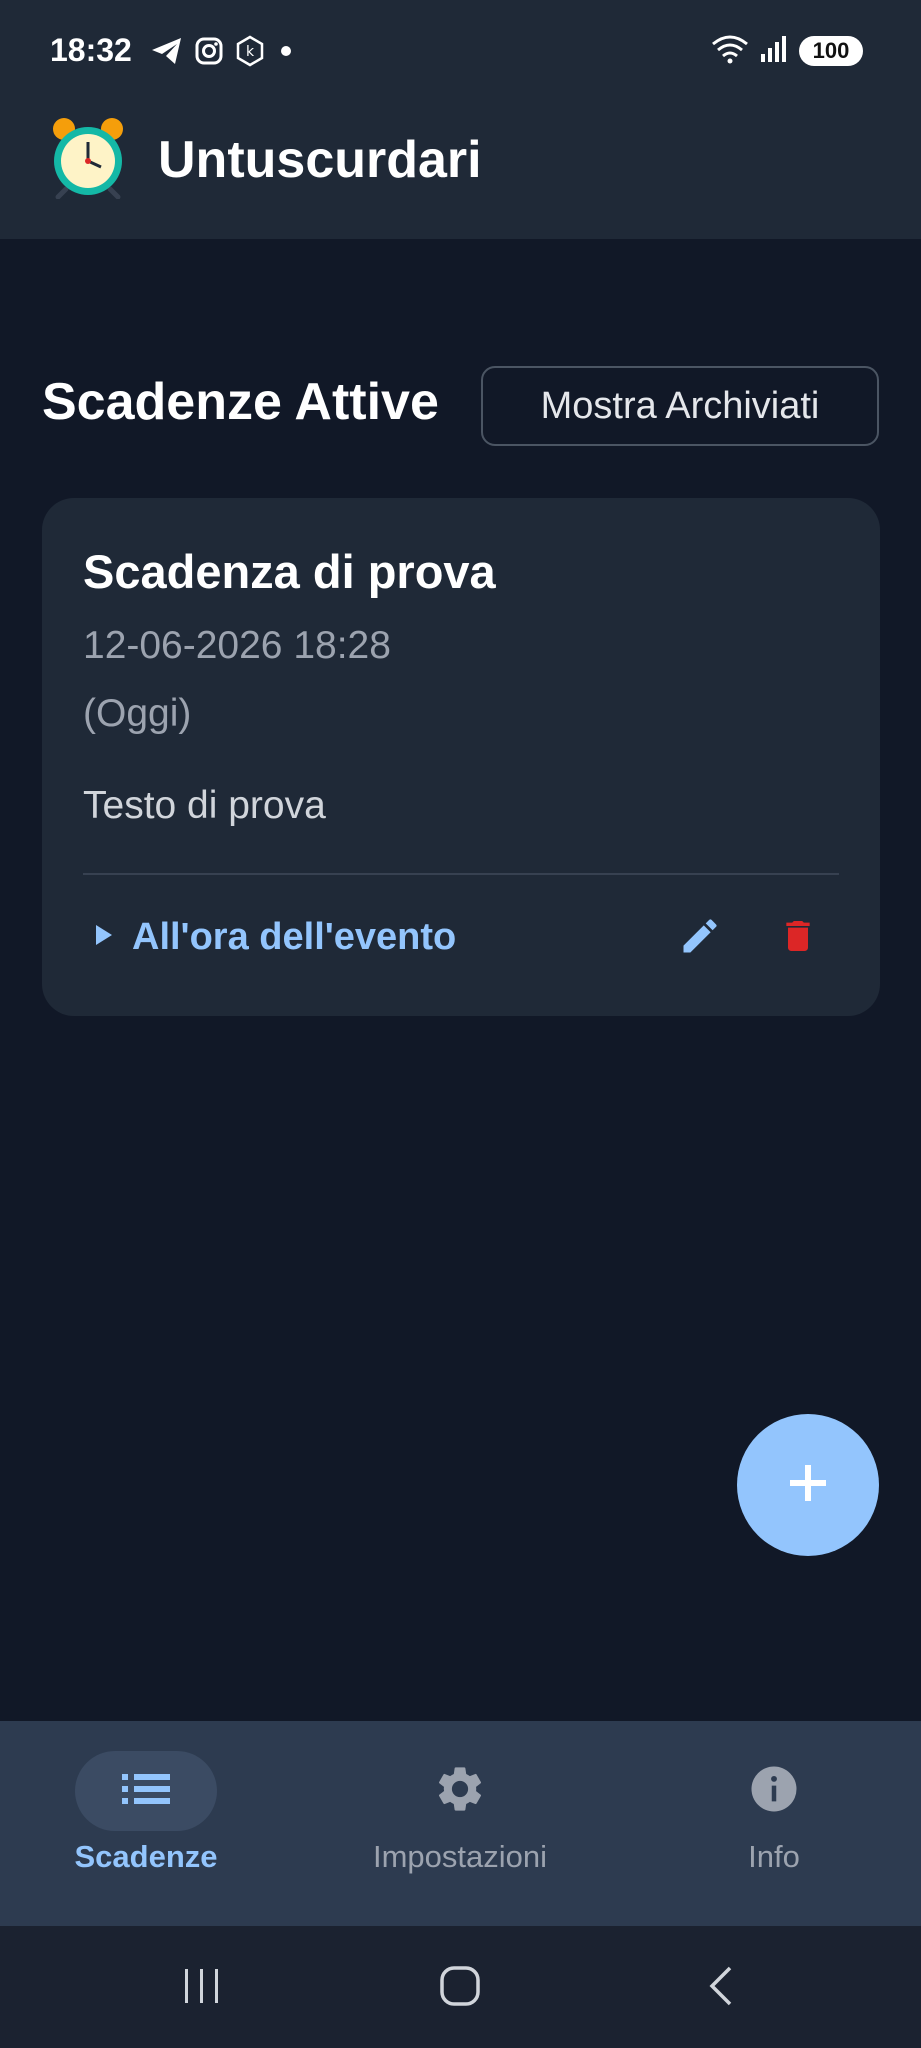 This screenshot has height=2048, width=921. I want to click on recent-apps-icon, so click(202, 1988).